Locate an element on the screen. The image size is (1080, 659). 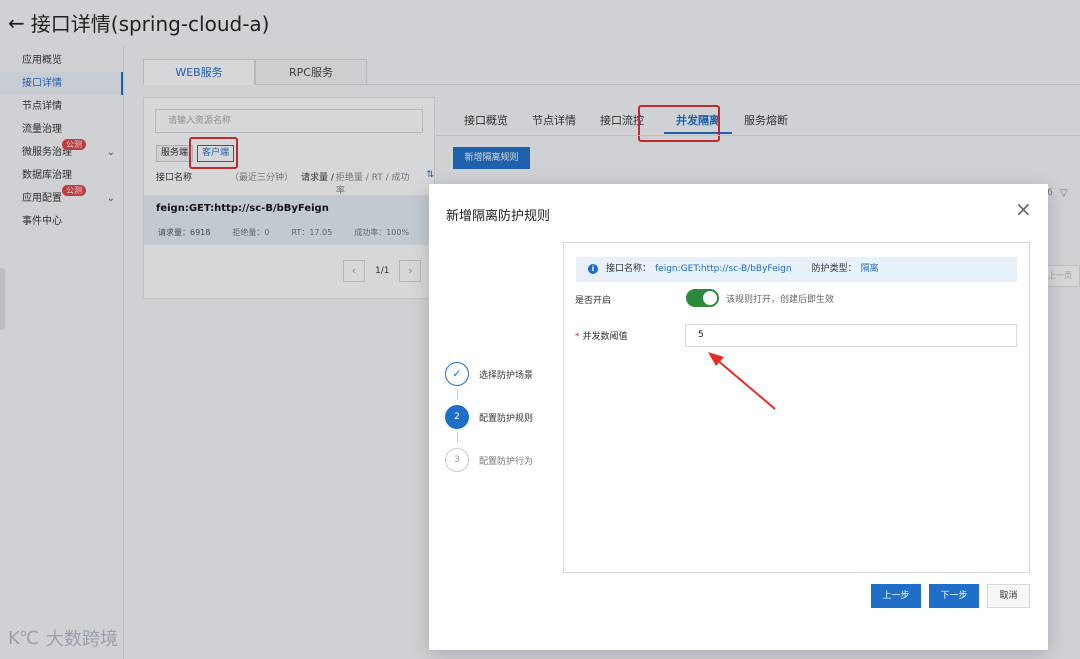
watermark-logo: K℃ is located at coordinates (23, 638).